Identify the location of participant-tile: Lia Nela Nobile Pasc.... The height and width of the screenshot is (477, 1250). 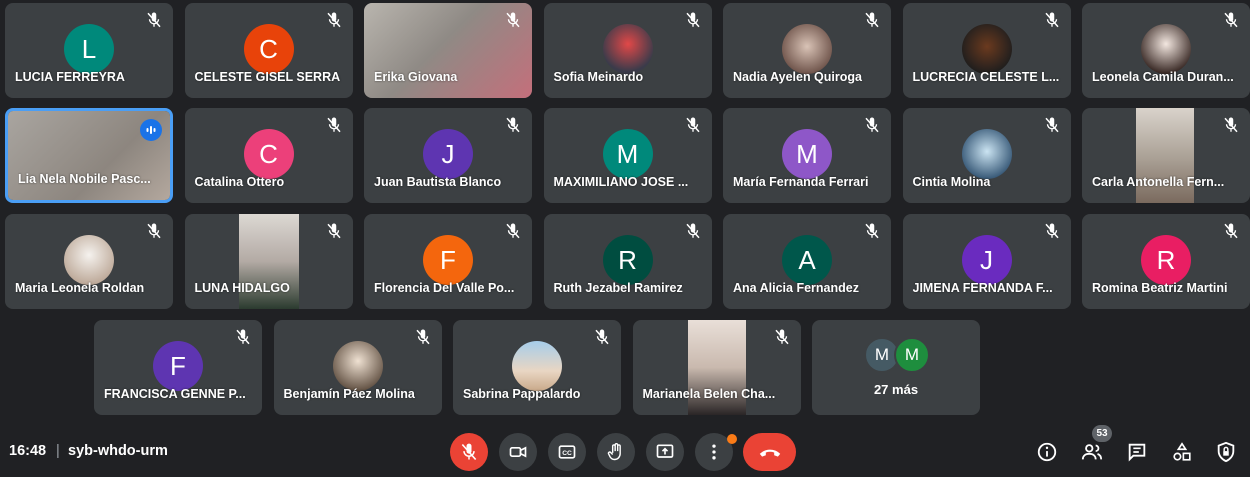
(89, 155).